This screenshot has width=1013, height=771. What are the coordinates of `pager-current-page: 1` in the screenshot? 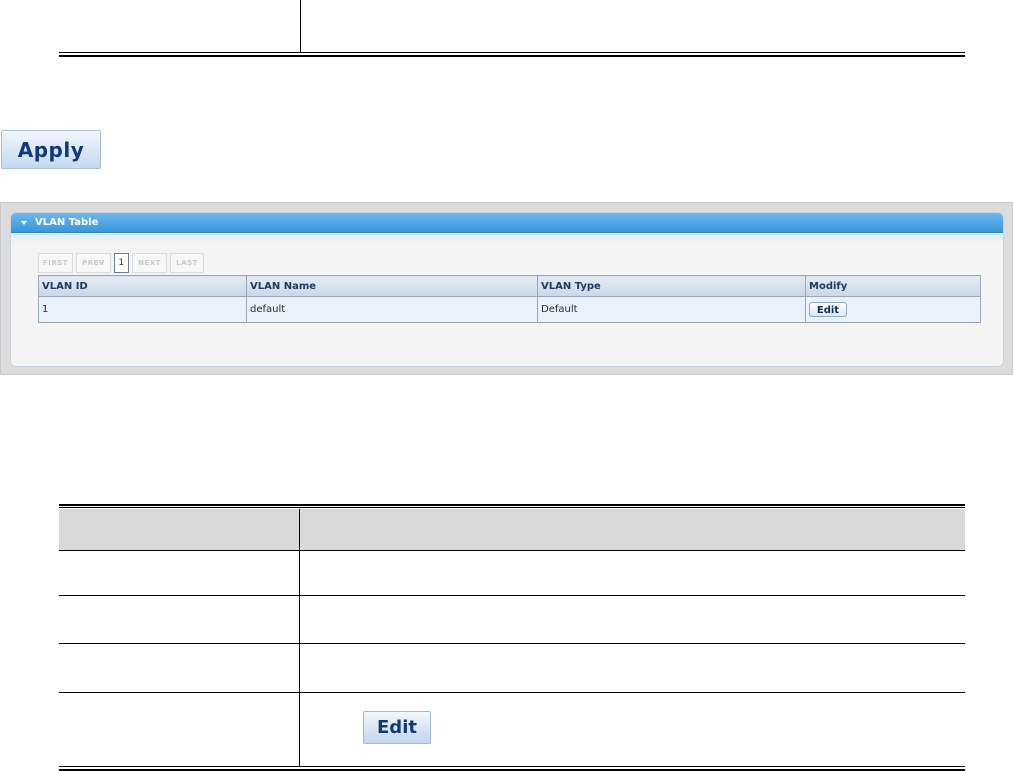 It's located at (121, 263).